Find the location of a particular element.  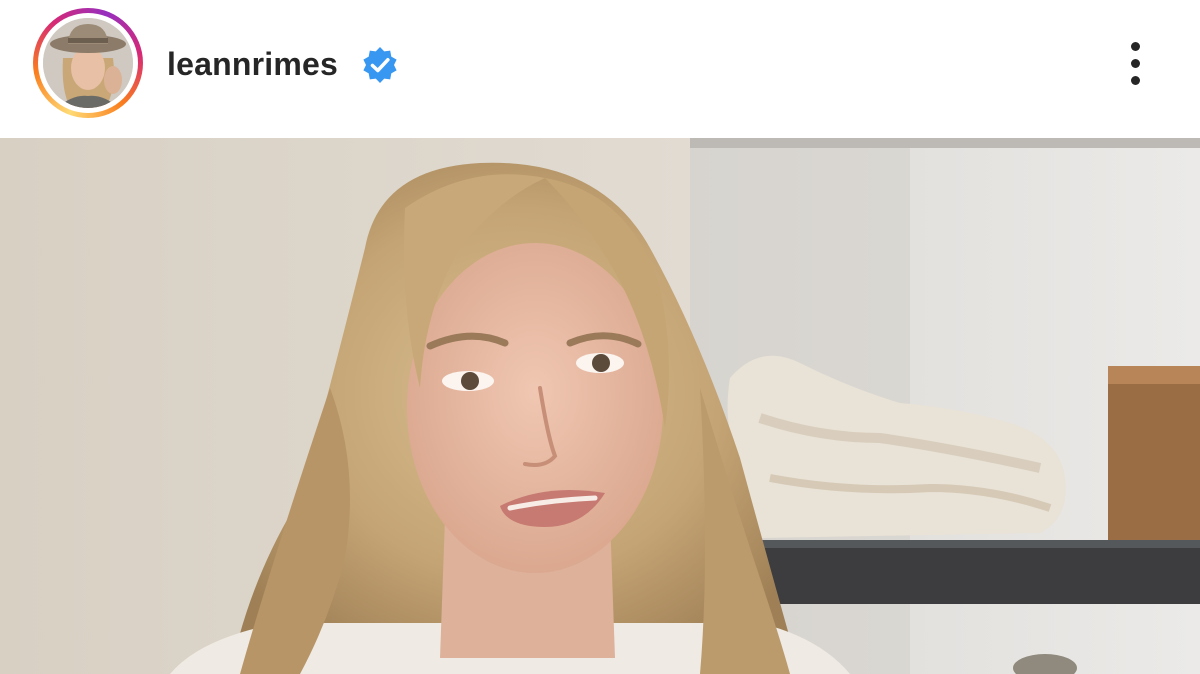

more-options-button is located at coordinates (1136, 64).